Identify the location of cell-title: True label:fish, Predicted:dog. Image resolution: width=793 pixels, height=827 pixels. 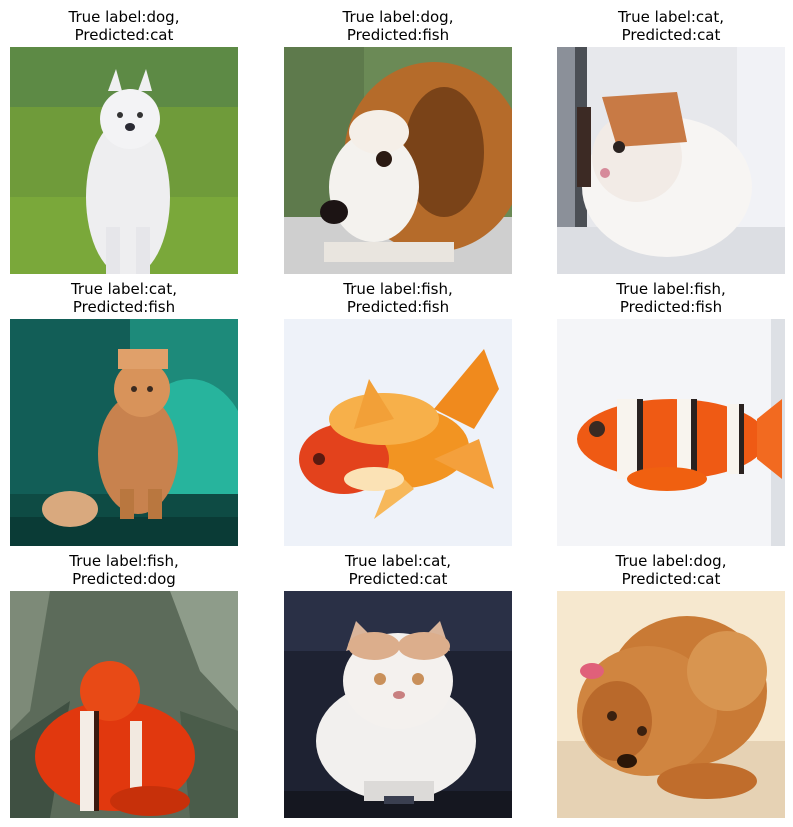
(124, 570).